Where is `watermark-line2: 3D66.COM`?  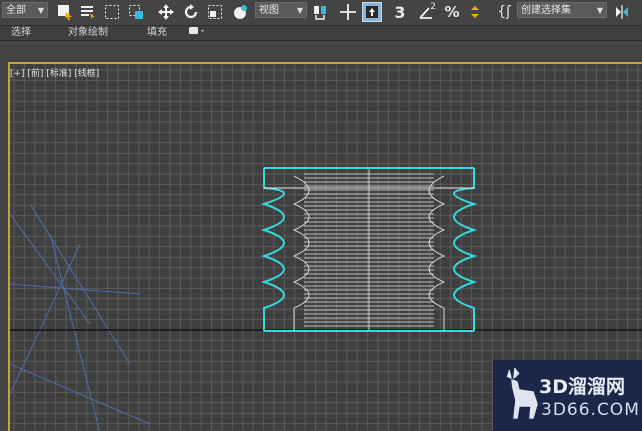 watermark-line2: 3D66.COM is located at coordinates (590, 410).